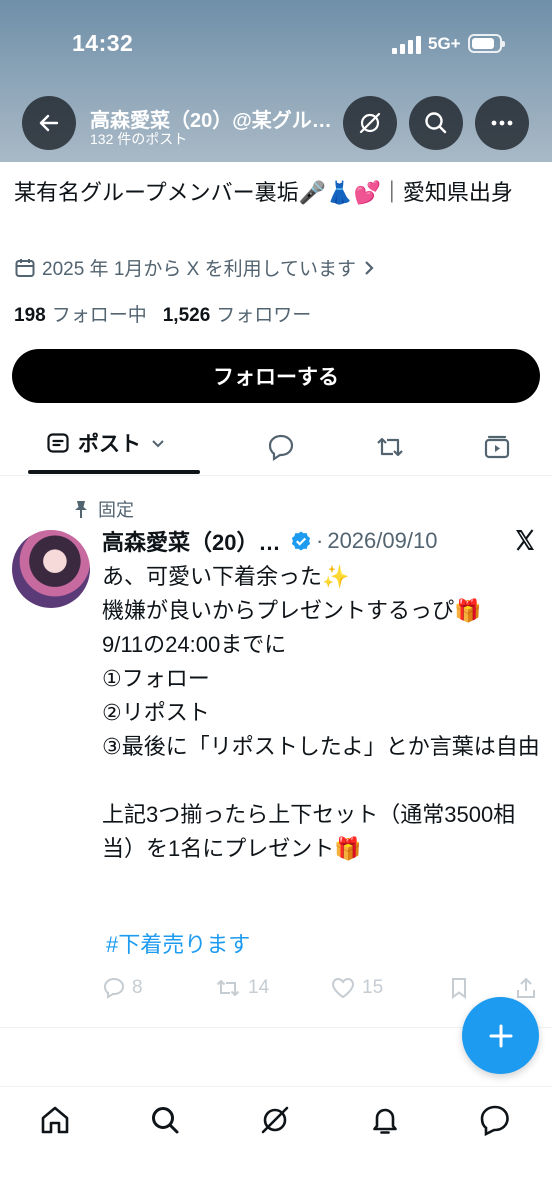 This screenshot has width=552, height=1201. What do you see at coordinates (407, 45) in the screenshot?
I see `signal-icon` at bounding box center [407, 45].